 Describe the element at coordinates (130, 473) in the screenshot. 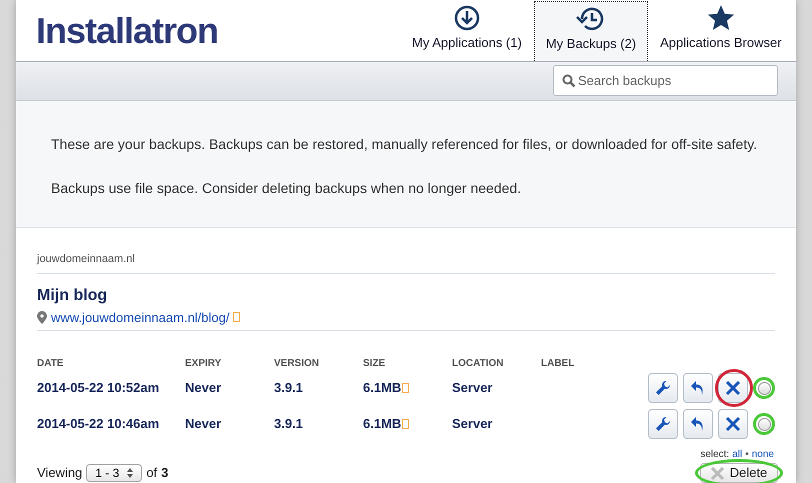

I see `stepper-icon` at that location.